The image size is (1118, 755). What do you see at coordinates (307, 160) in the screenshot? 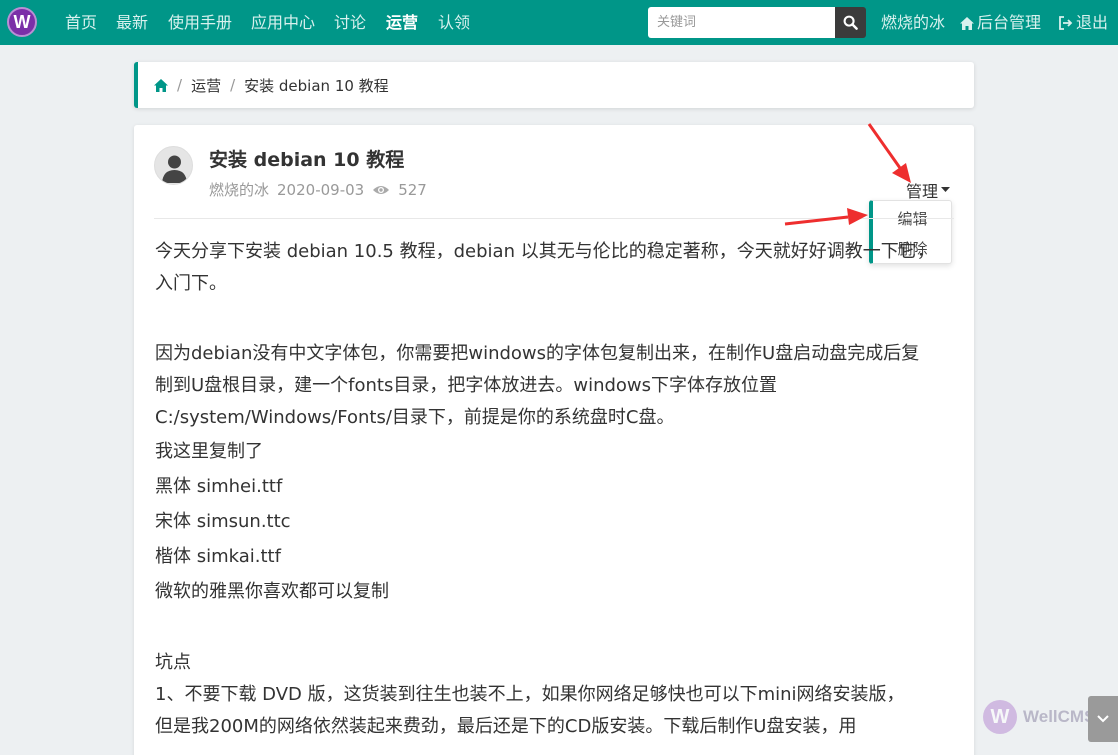
I see `post-title: 安装 debian 10 教程` at bounding box center [307, 160].